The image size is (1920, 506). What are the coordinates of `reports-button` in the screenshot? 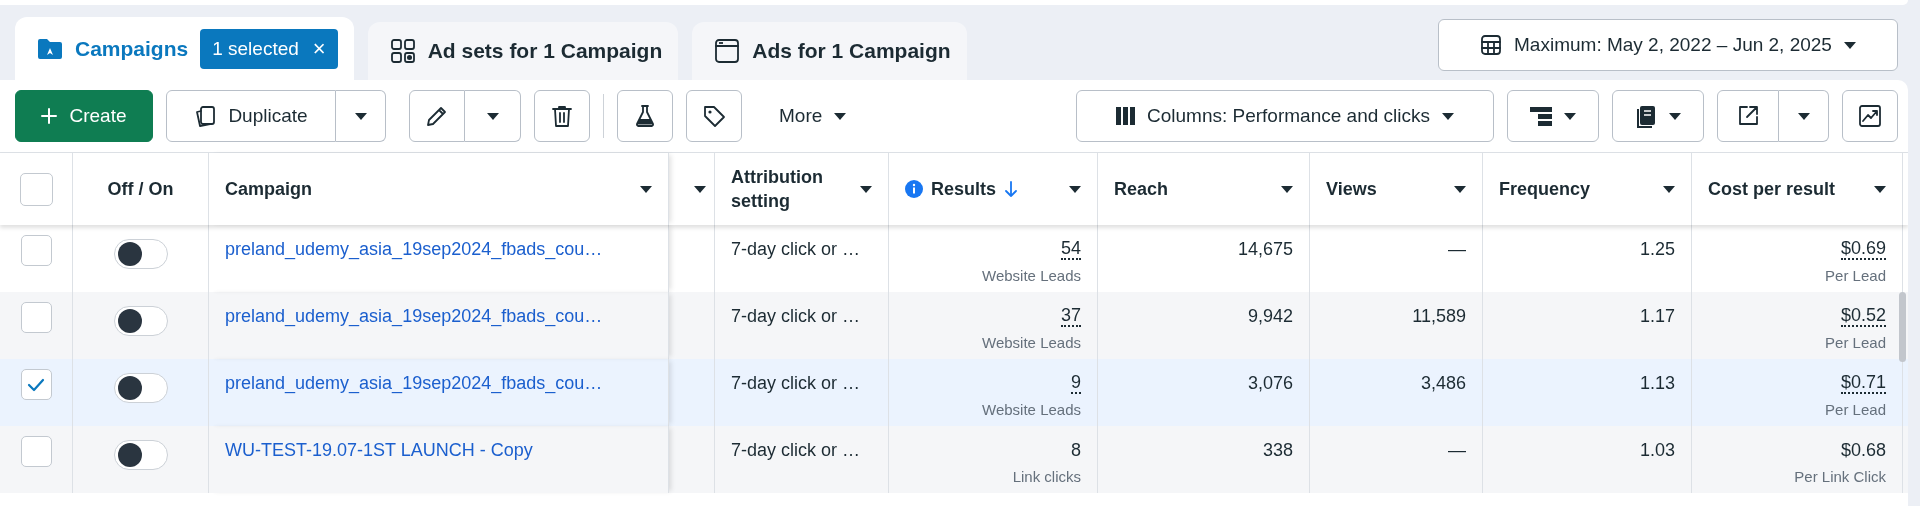 It's located at (1658, 116).